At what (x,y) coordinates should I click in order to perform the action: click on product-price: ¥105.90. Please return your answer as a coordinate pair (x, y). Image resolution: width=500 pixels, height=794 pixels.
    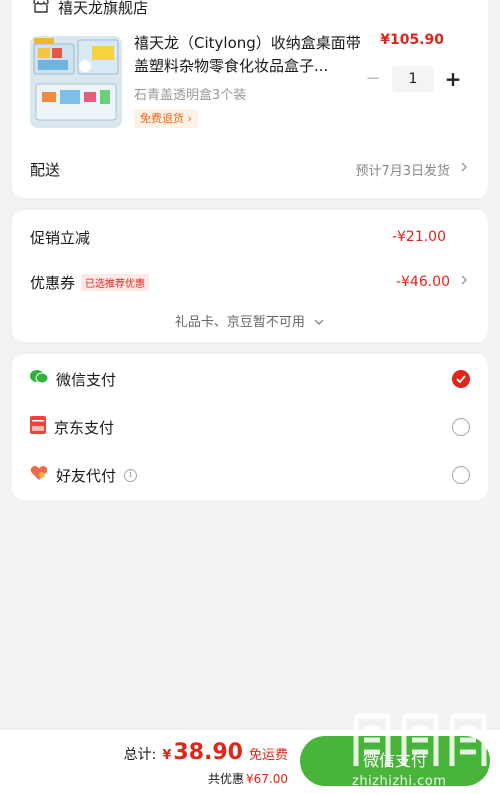
    Looking at the image, I should click on (412, 40).